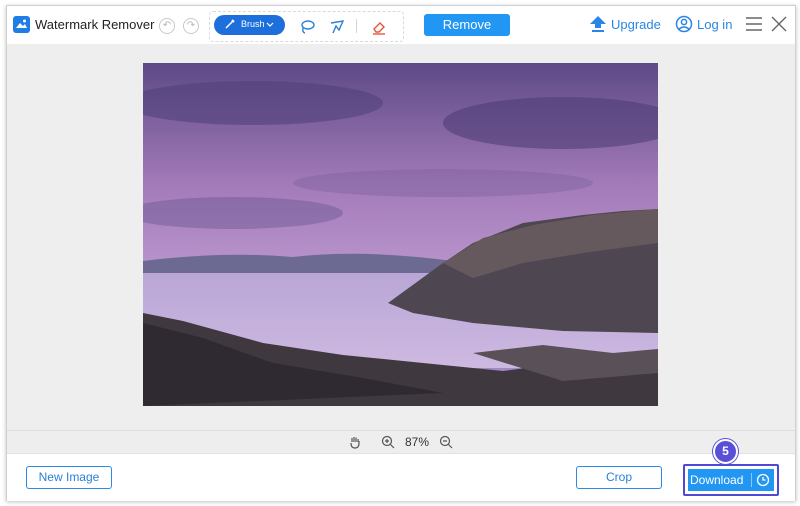 The image size is (800, 506). Describe the element at coordinates (598, 25) in the screenshot. I see `upload-arrow-icon` at that location.